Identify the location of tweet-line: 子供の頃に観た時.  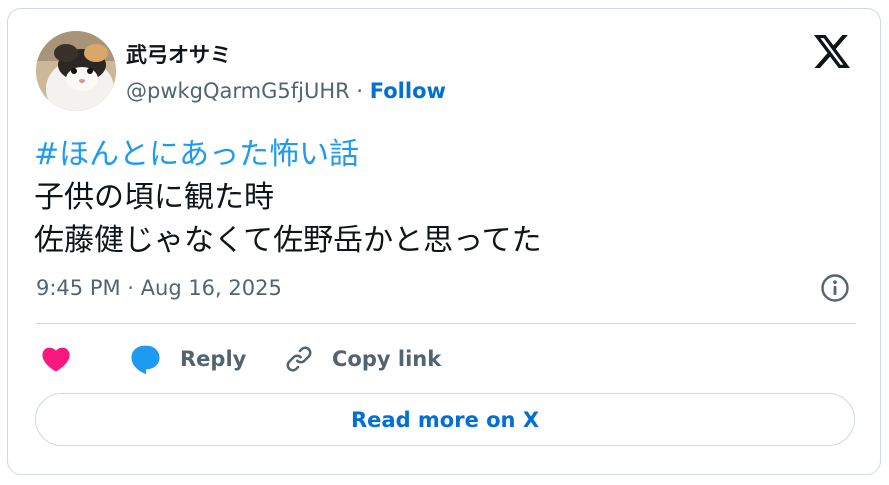
(154, 197).